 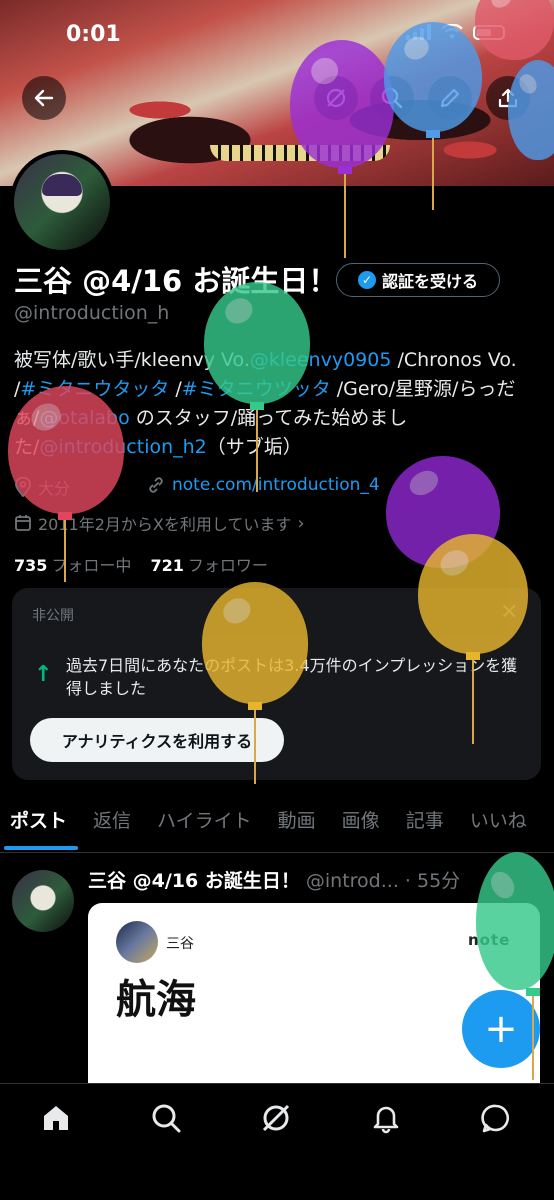 What do you see at coordinates (204, 826) in the screenshot?
I see `tab-highlights: ハイライト` at bounding box center [204, 826].